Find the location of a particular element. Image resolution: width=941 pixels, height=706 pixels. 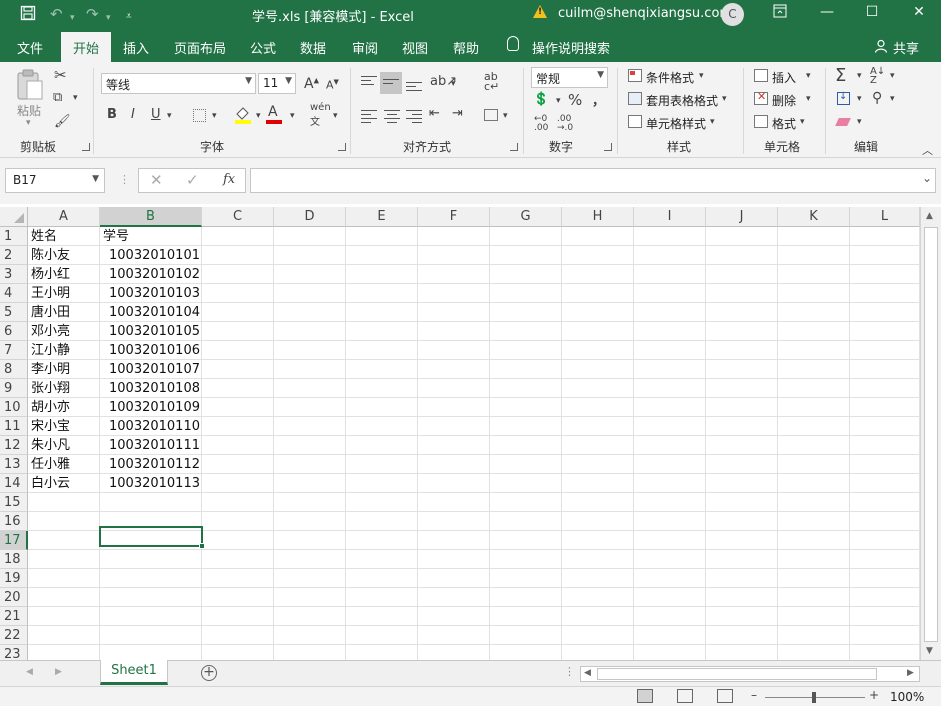

cell-a1: 姓名 is located at coordinates (65, 236).